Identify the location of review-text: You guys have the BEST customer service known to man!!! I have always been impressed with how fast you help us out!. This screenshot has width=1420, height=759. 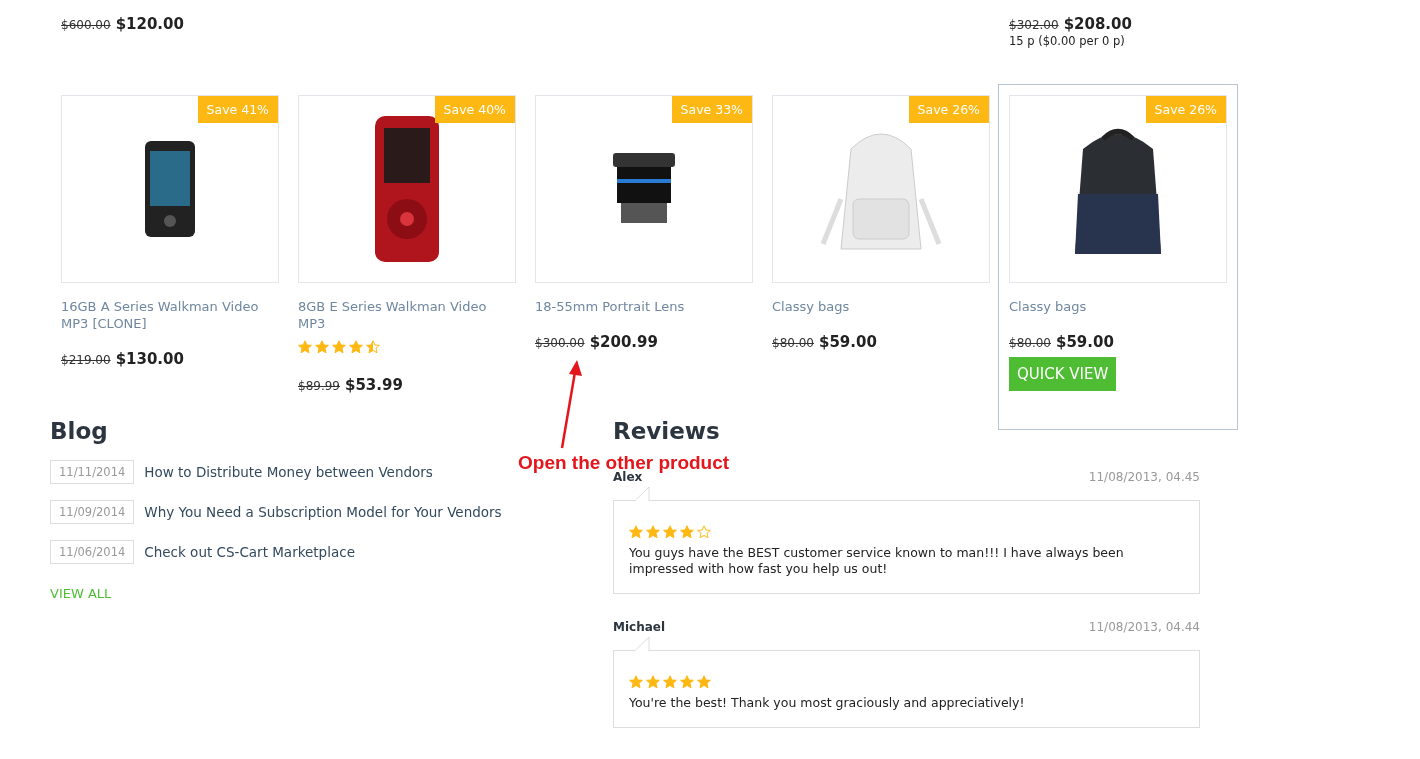
(877, 561).